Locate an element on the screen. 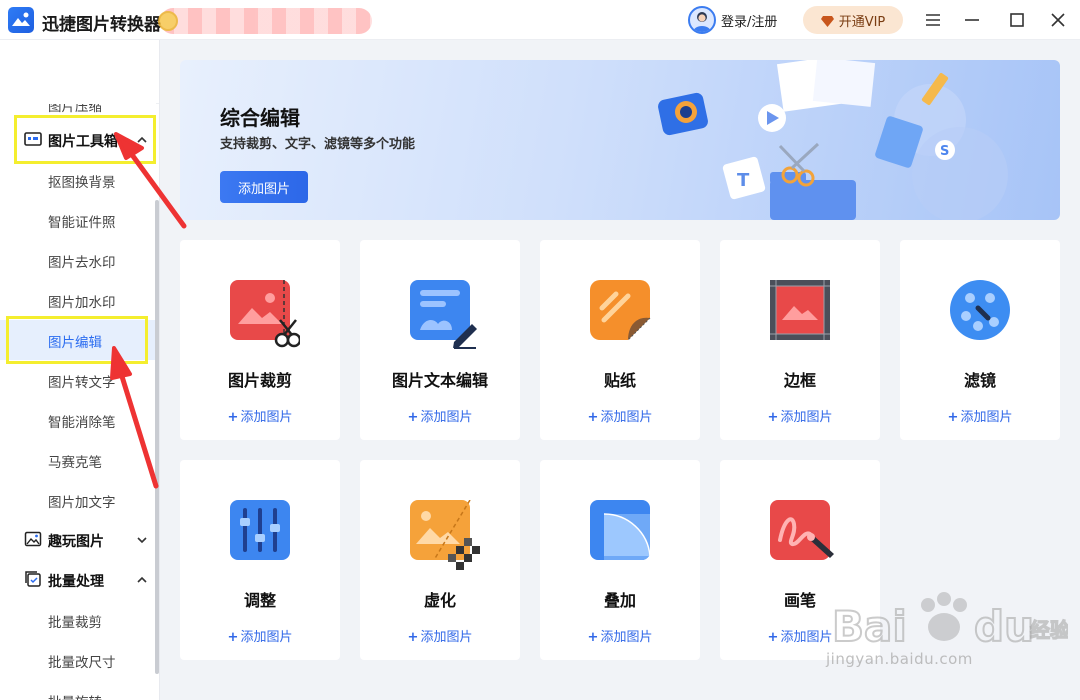 The width and height of the screenshot is (1080, 700). sidebar-item-add-watermark: 图片加水印 is located at coordinates (78, 300).